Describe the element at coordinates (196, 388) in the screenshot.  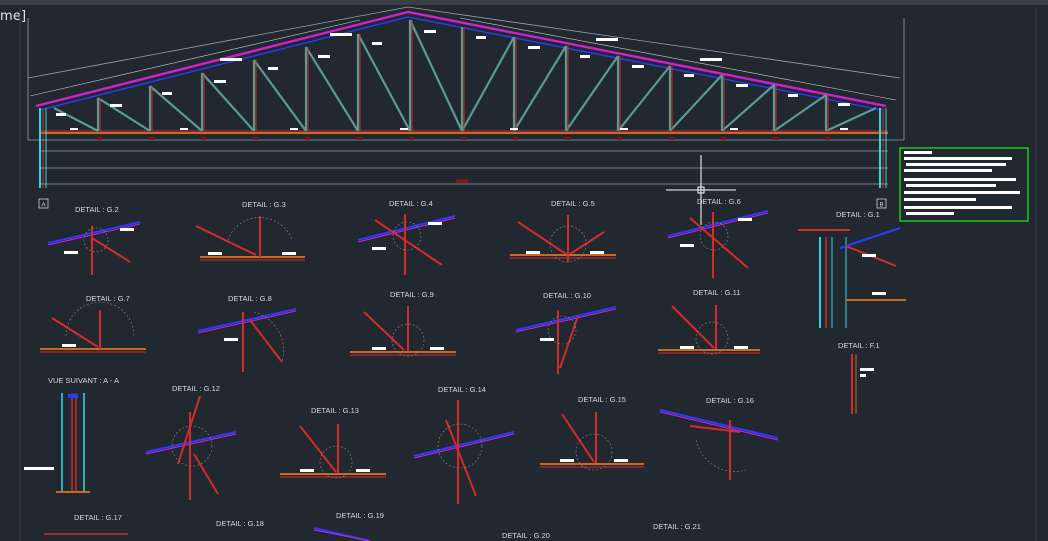
I see `detail-label-g12: DETAIL : G.12` at that location.